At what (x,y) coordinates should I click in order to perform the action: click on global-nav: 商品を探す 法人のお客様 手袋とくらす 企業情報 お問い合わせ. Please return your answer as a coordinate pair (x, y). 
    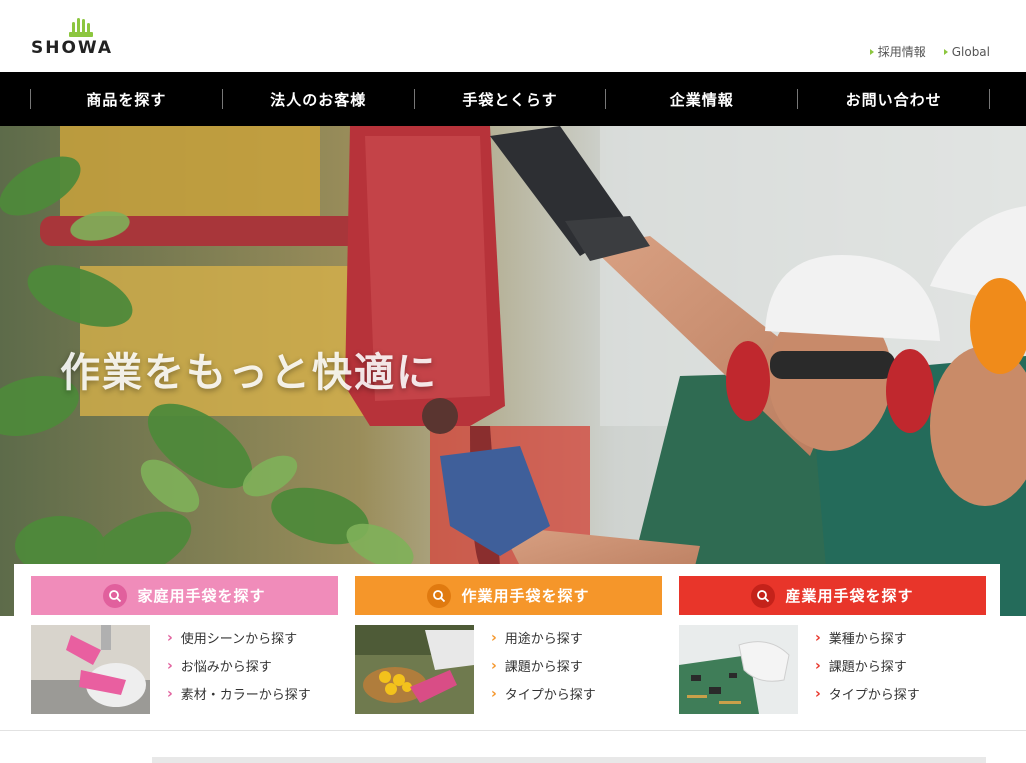
    Looking at the image, I should click on (513, 99).